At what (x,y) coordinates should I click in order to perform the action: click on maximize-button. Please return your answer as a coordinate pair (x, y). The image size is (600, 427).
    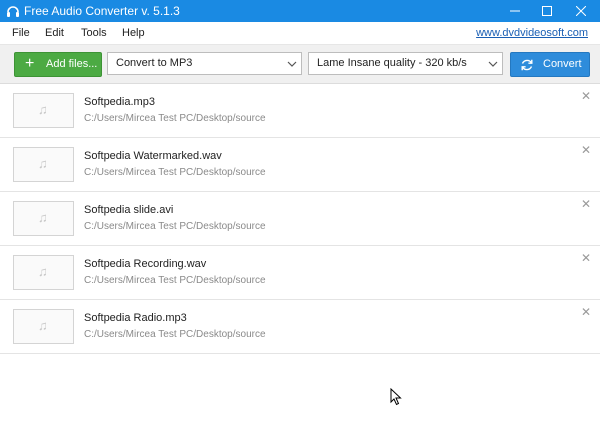
    Looking at the image, I should click on (547, 11).